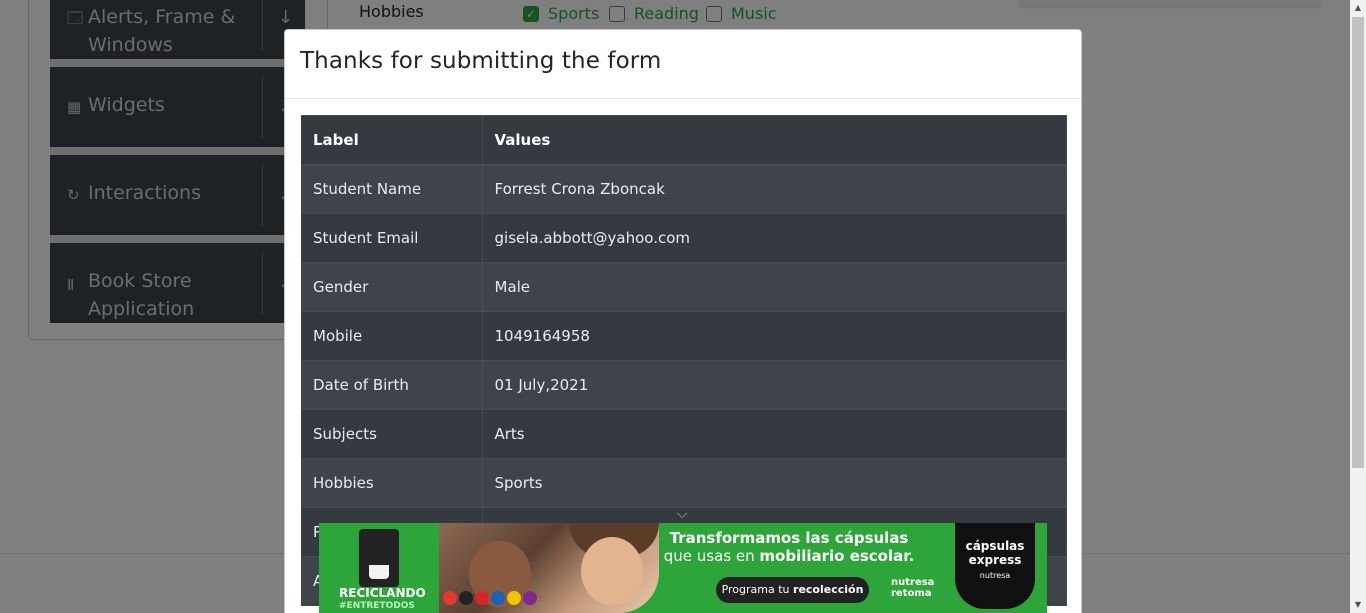 The width and height of the screenshot is (1366, 613). What do you see at coordinates (481, 61) in the screenshot?
I see `modal-title: Thanks for submitting the form` at bounding box center [481, 61].